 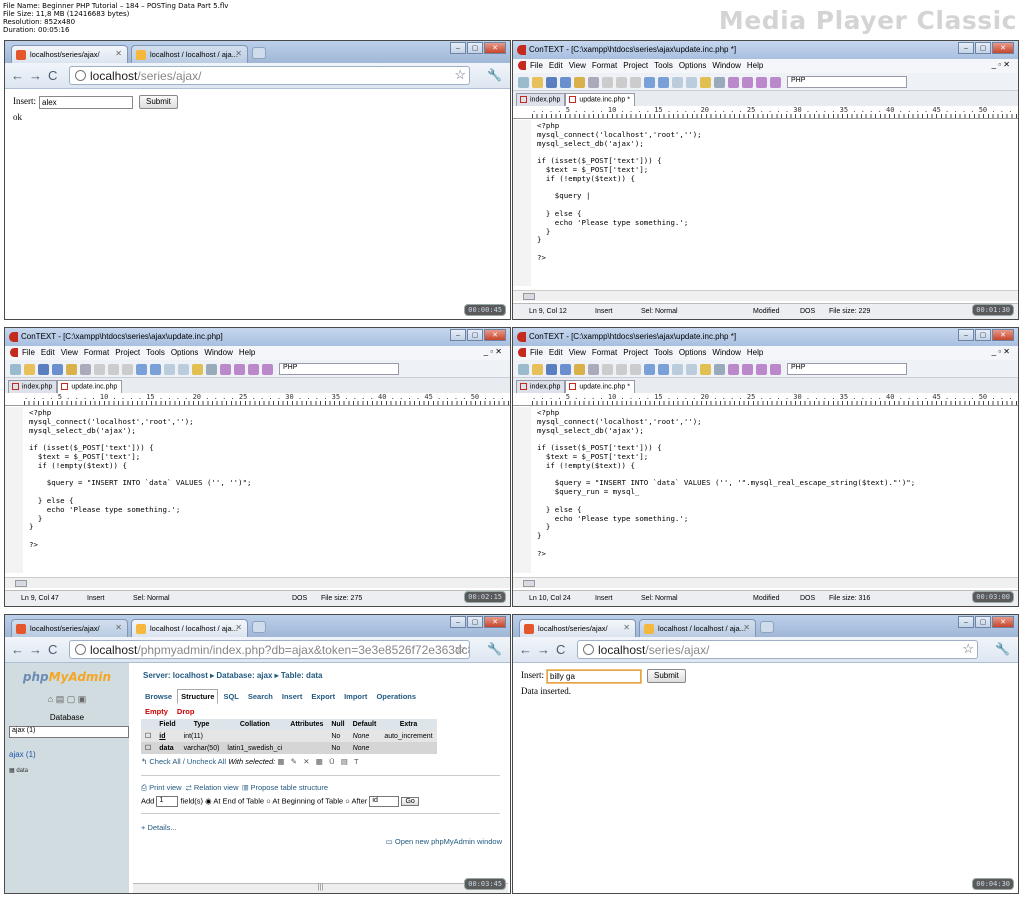 What do you see at coordinates (67, 754) in the screenshot?
I see `db-link: ajax (1)` at bounding box center [67, 754].